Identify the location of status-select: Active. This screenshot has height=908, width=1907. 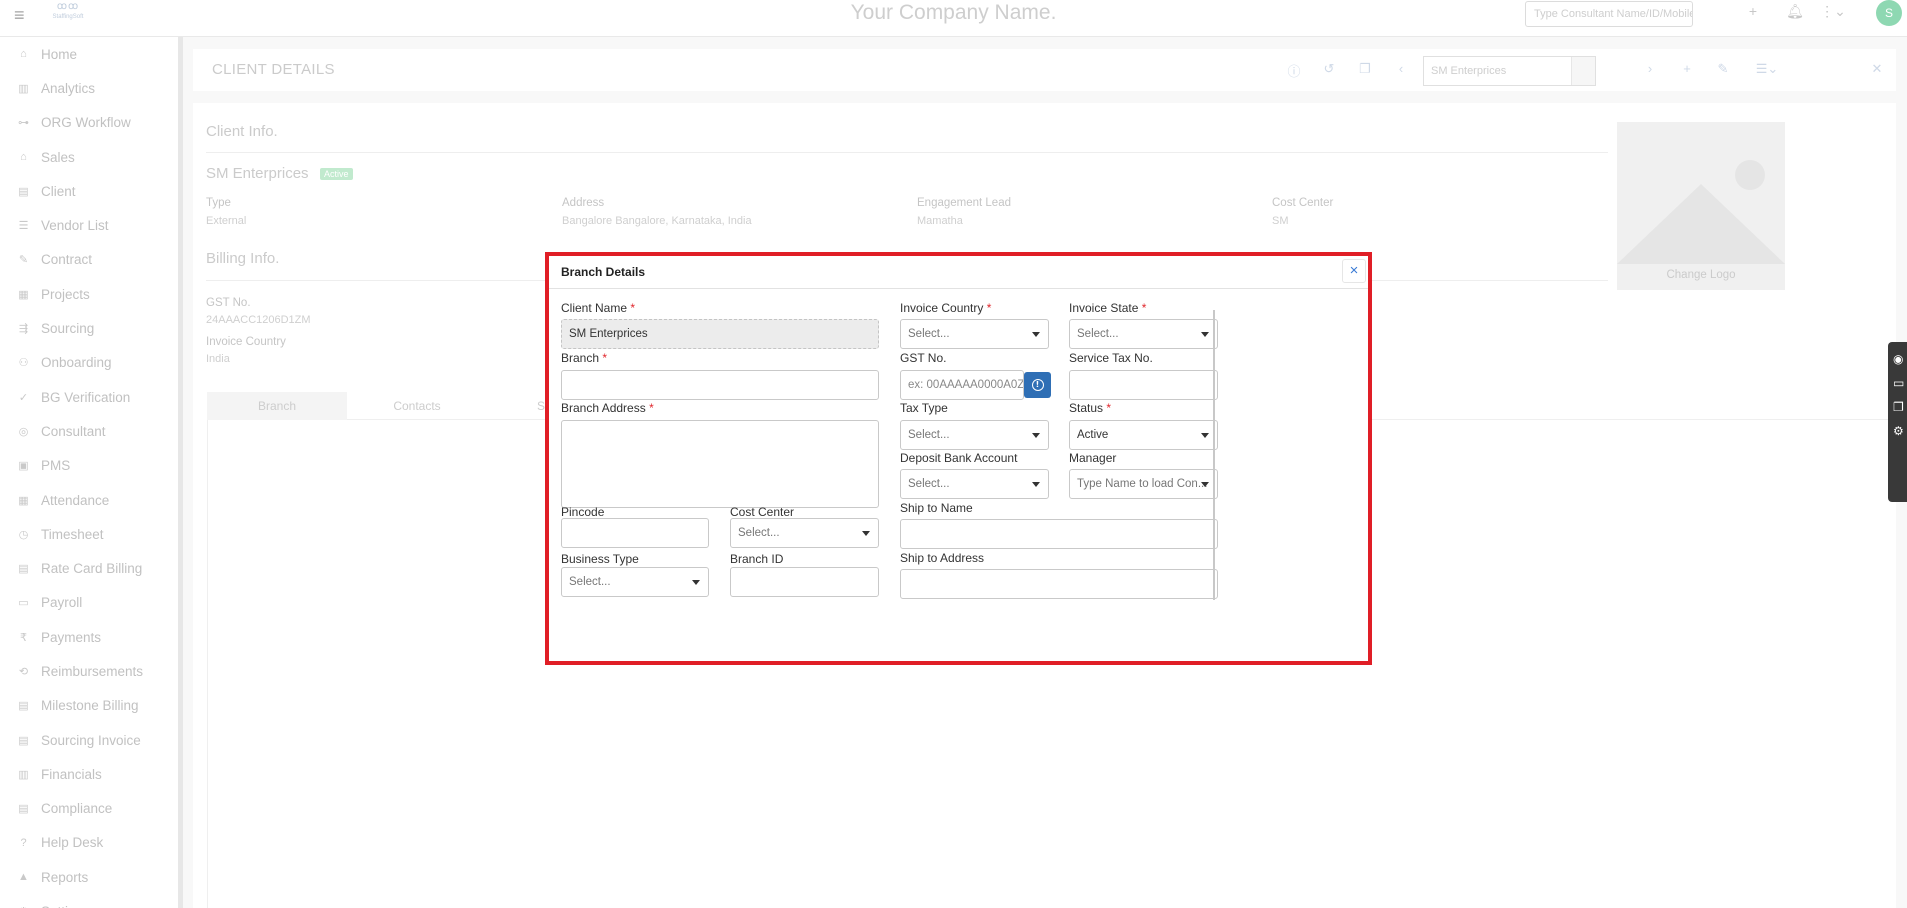
(1143, 435).